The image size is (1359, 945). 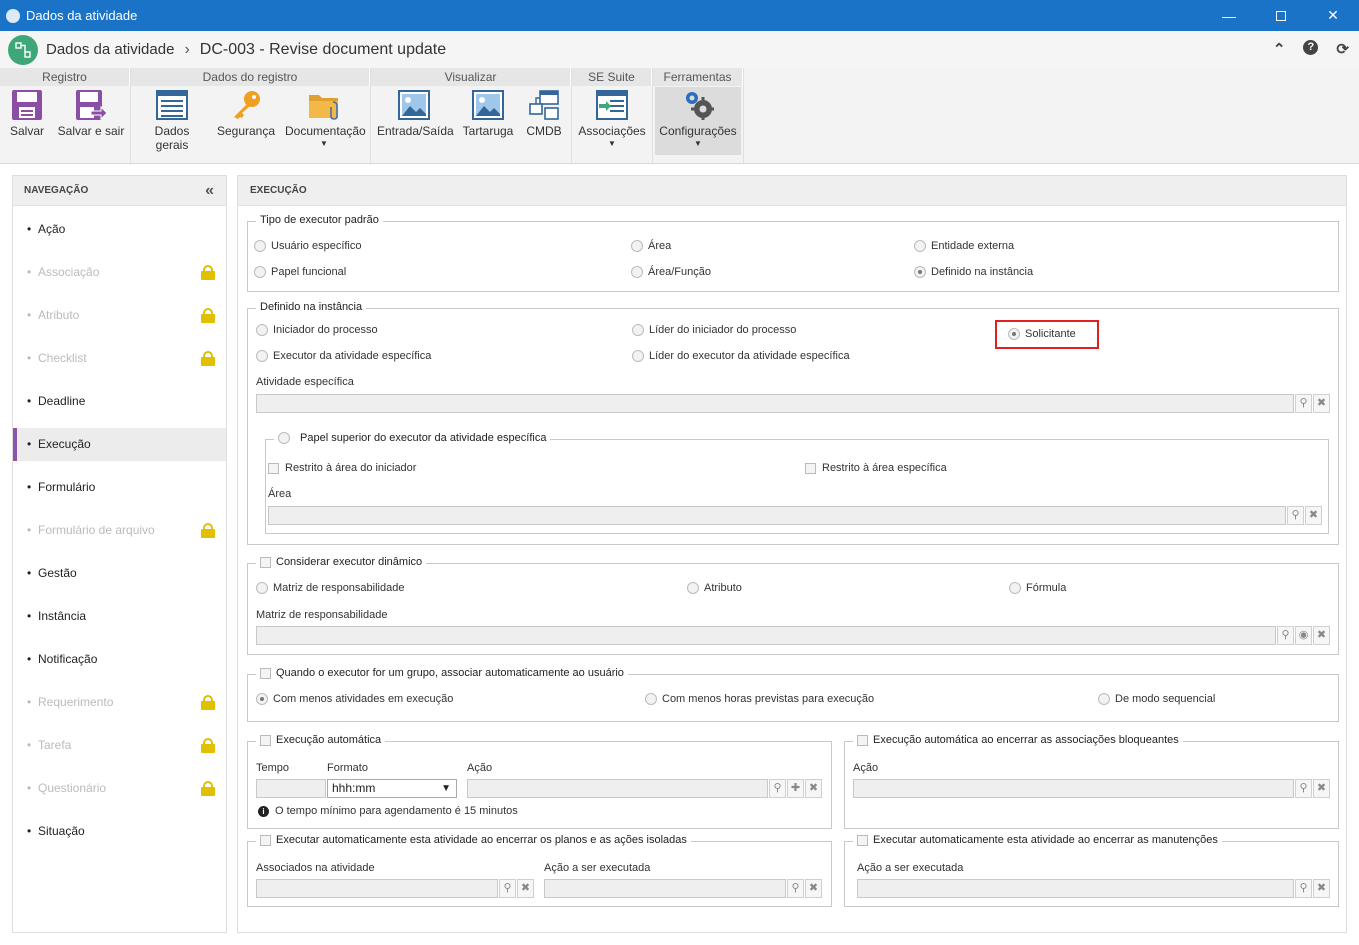 What do you see at coordinates (377, 888) in the screenshot?
I see `associated-input` at bounding box center [377, 888].